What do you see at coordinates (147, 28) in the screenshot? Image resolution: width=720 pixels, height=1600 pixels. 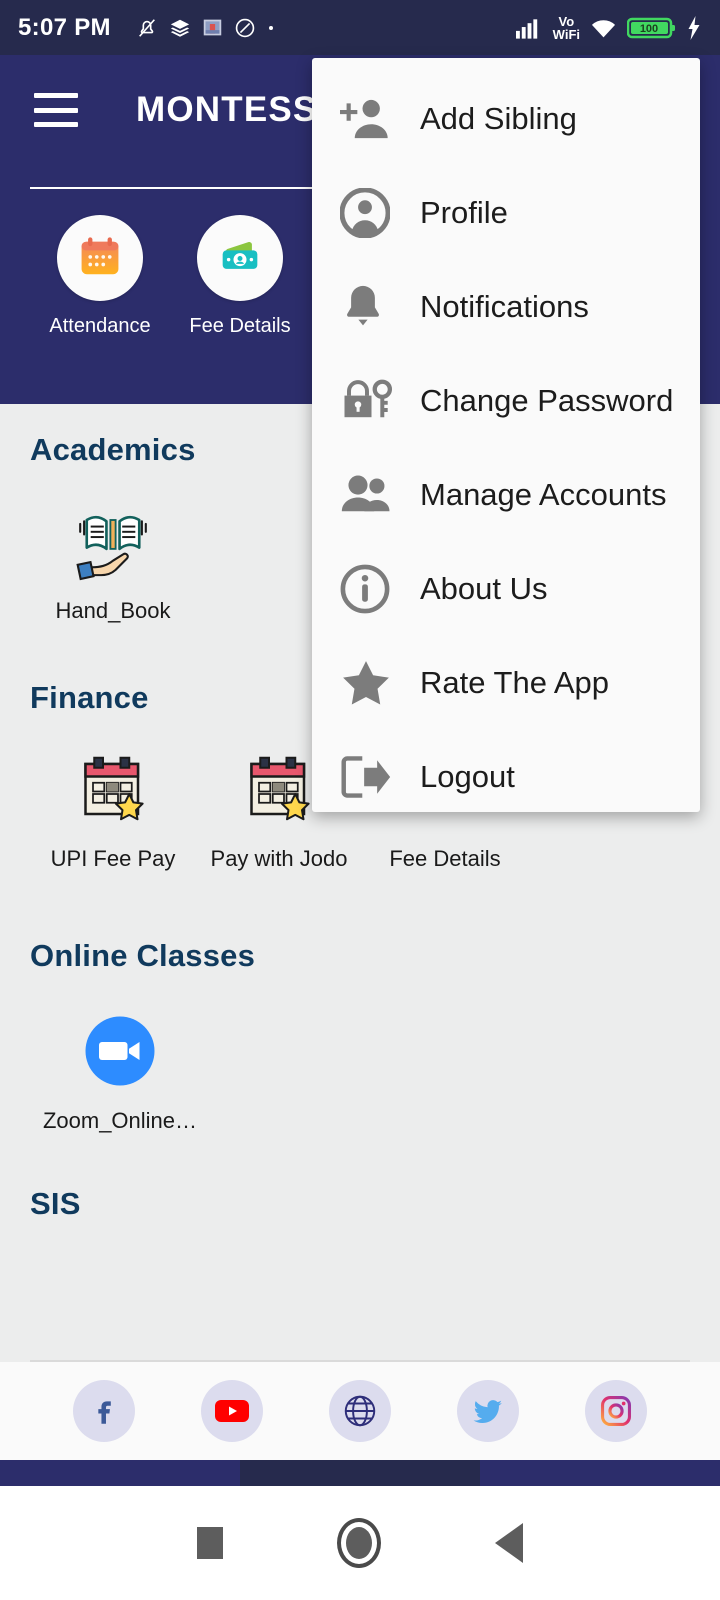 I see `bell-off-icon` at bounding box center [147, 28].